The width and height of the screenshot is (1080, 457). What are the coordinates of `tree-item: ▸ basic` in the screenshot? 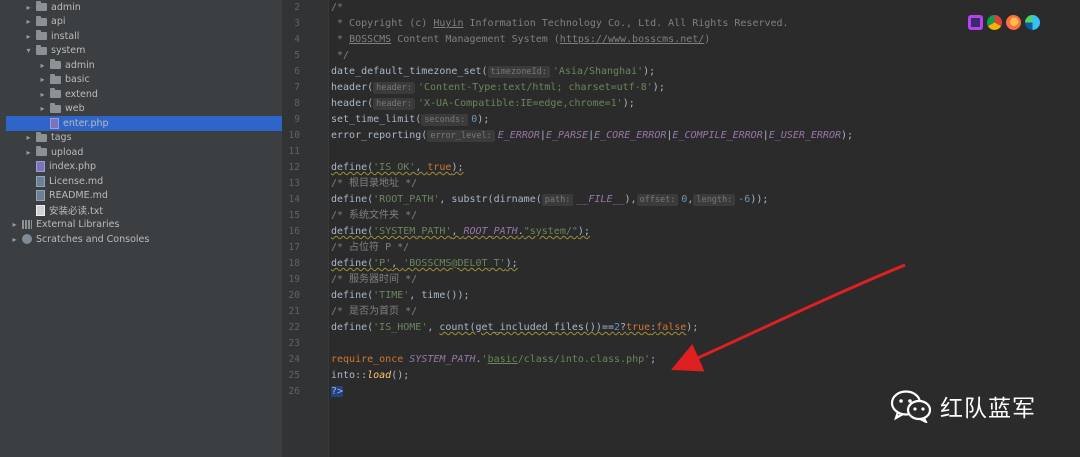 It's located at (64, 80).